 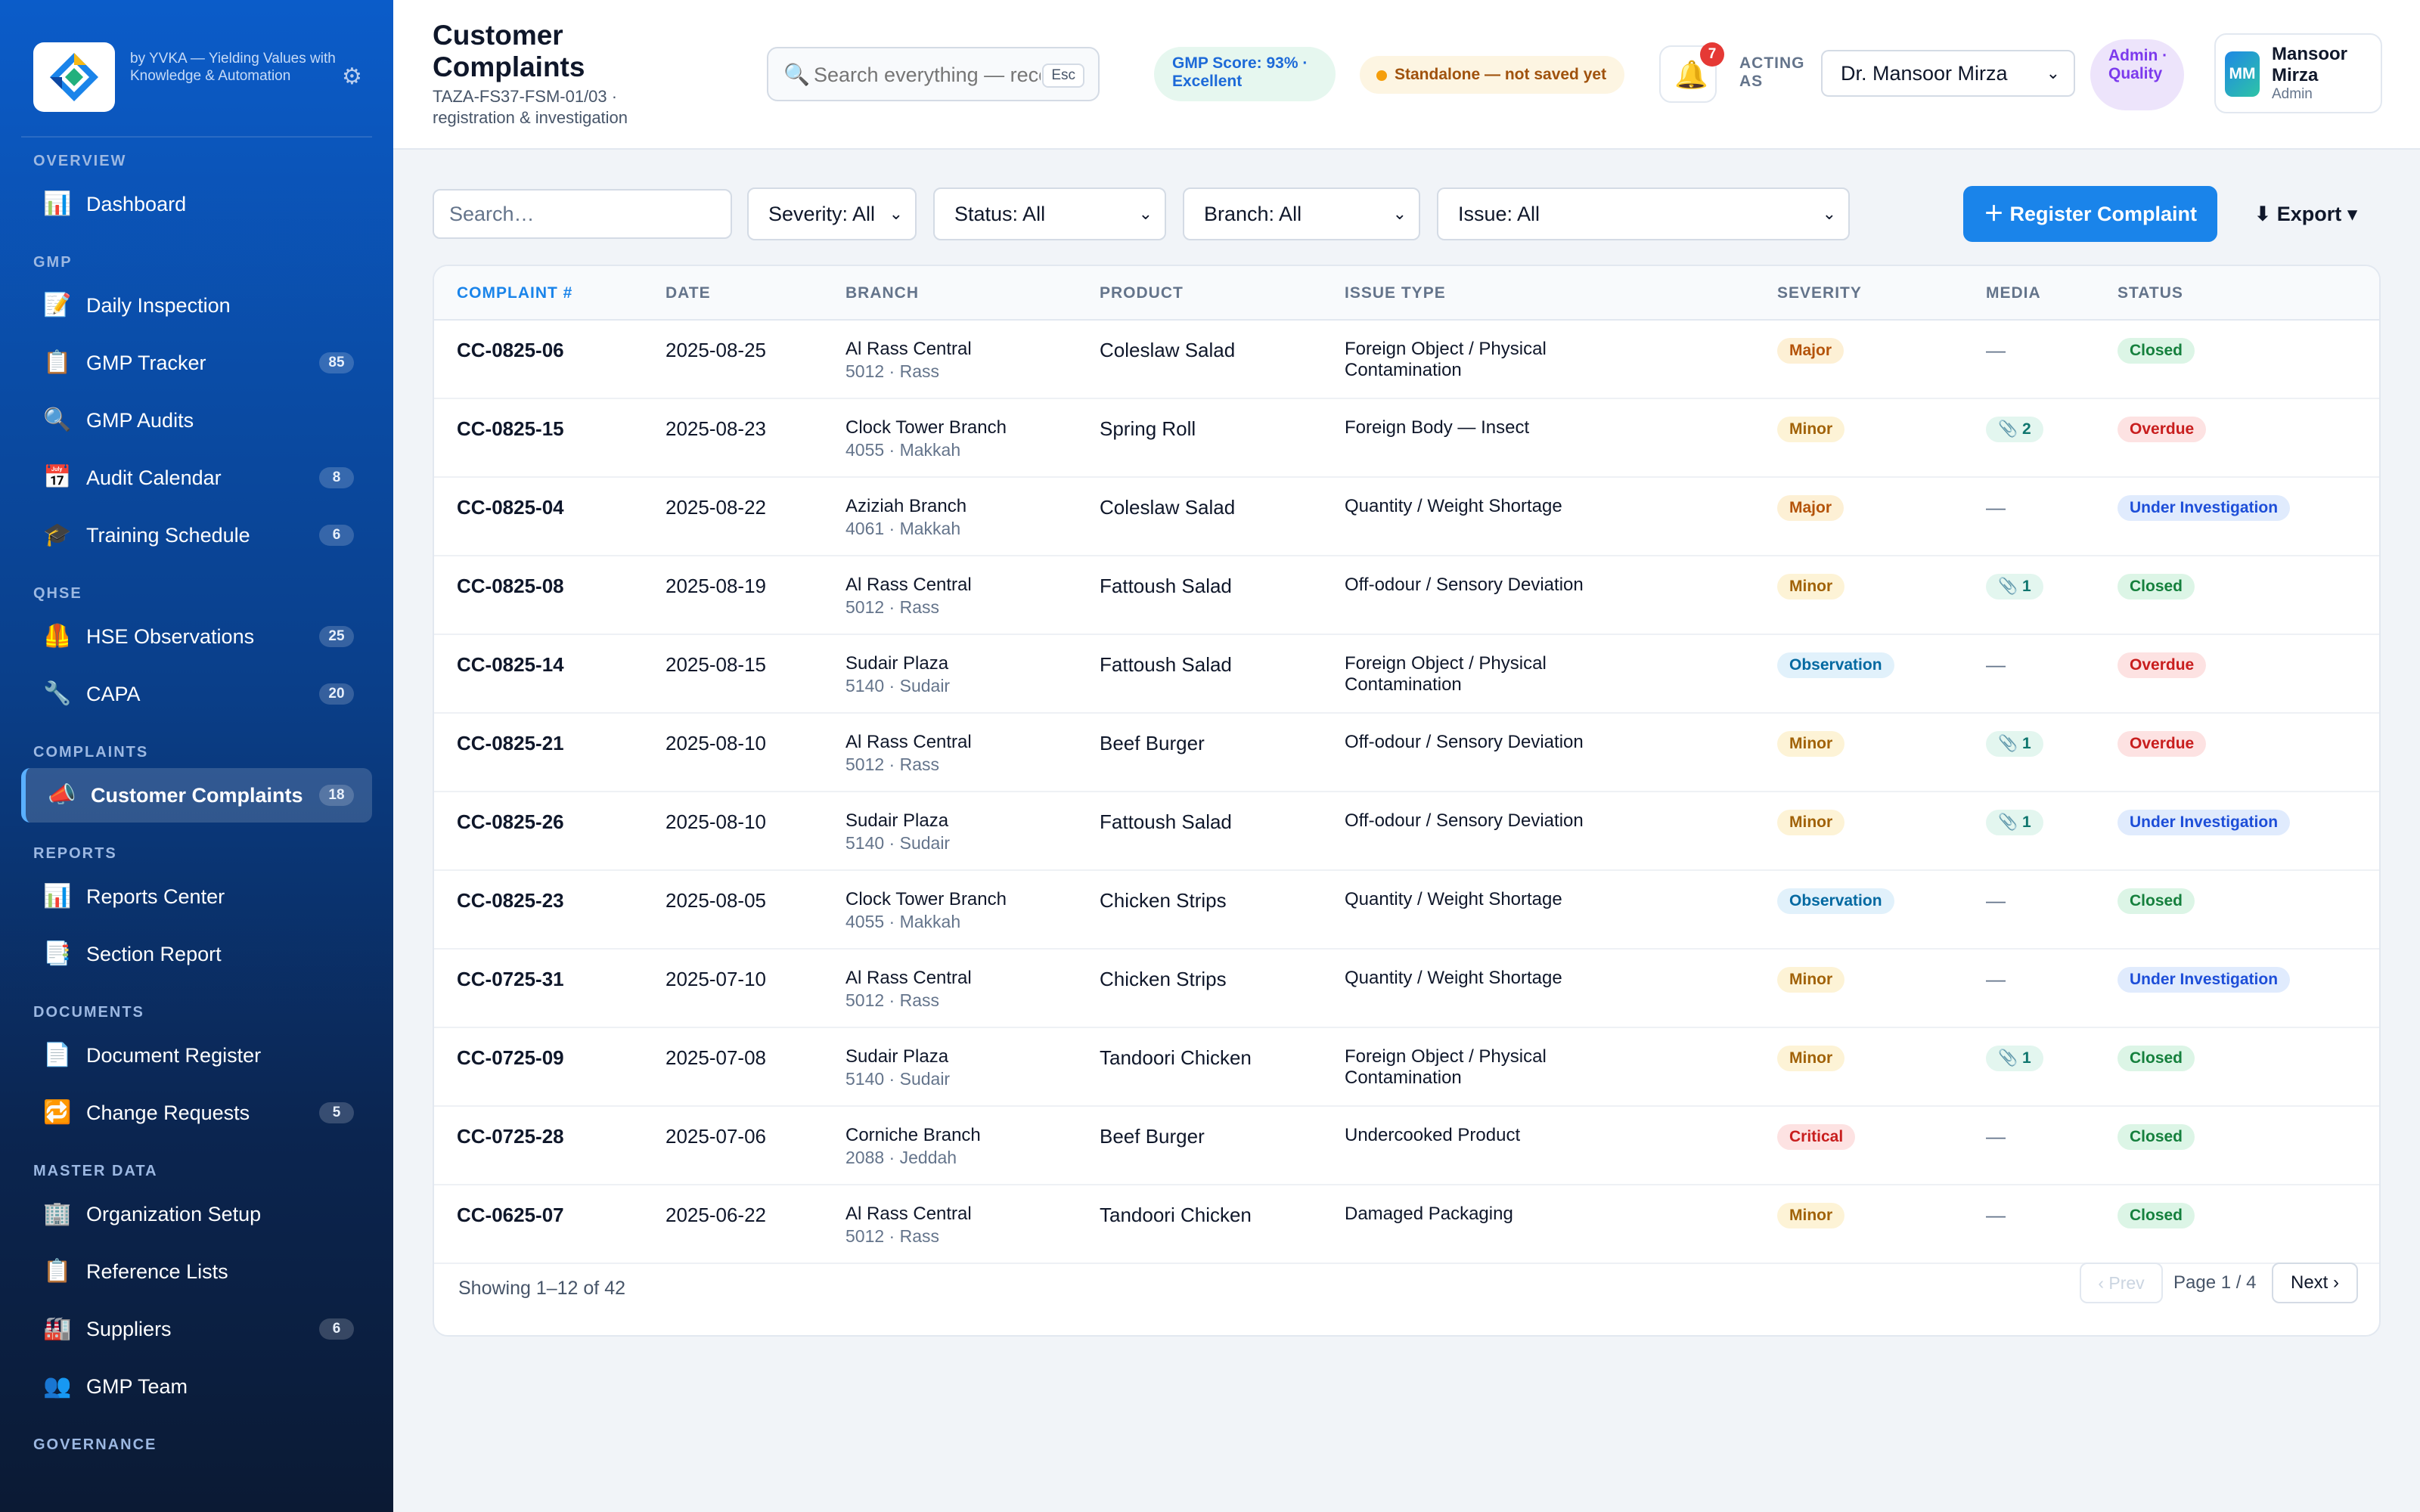 What do you see at coordinates (1142, 293) in the screenshot?
I see `column-header-product: PRODUCT` at bounding box center [1142, 293].